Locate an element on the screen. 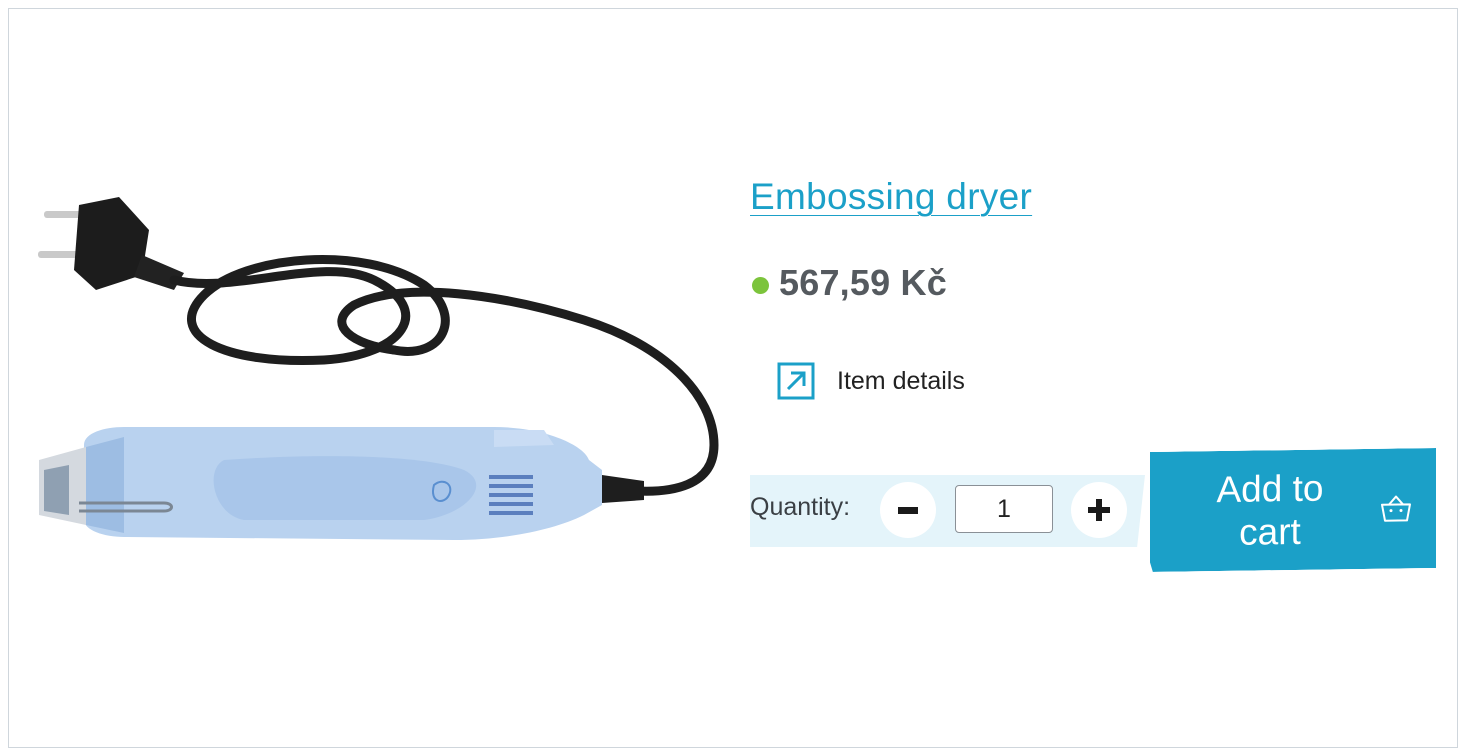 The image size is (1467, 748). add-to-cart-button: Add to cart is located at coordinates (1293, 510).